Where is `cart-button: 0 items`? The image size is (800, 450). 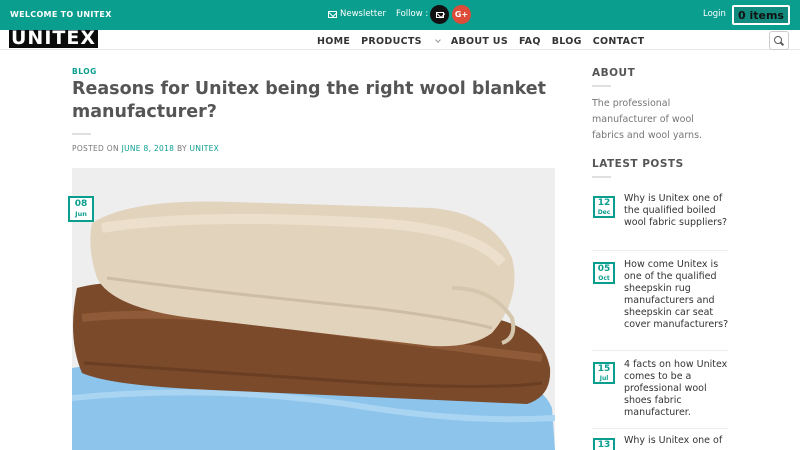
cart-button: 0 items is located at coordinates (761, 15).